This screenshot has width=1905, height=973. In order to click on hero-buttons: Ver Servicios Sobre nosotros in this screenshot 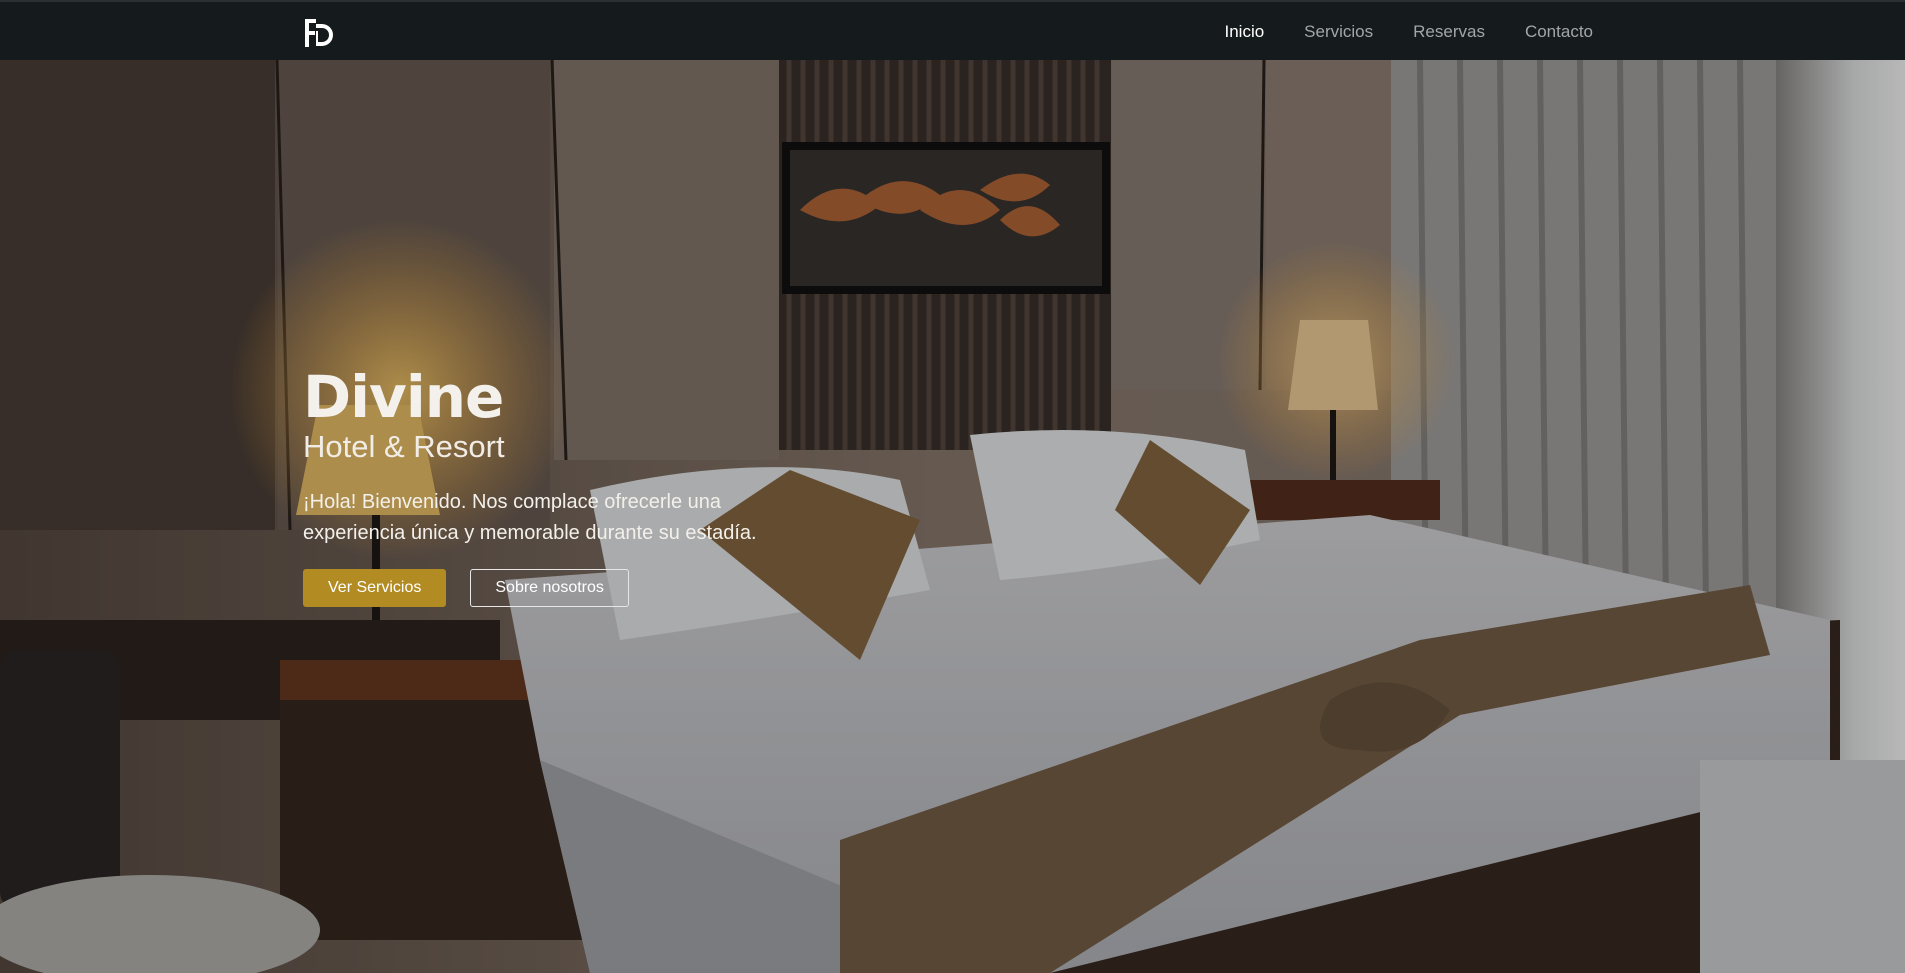, I will do `click(583, 588)`.